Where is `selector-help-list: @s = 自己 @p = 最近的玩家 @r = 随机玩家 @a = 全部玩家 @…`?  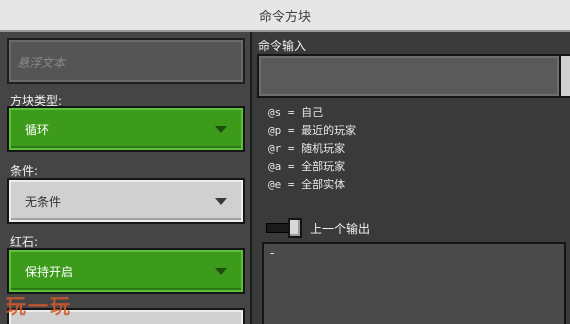
selector-help-list: @s = 自己 @p = 最近的玩家 @r = 随机玩家 @a = 全部玩家 @… is located at coordinates (312, 149).